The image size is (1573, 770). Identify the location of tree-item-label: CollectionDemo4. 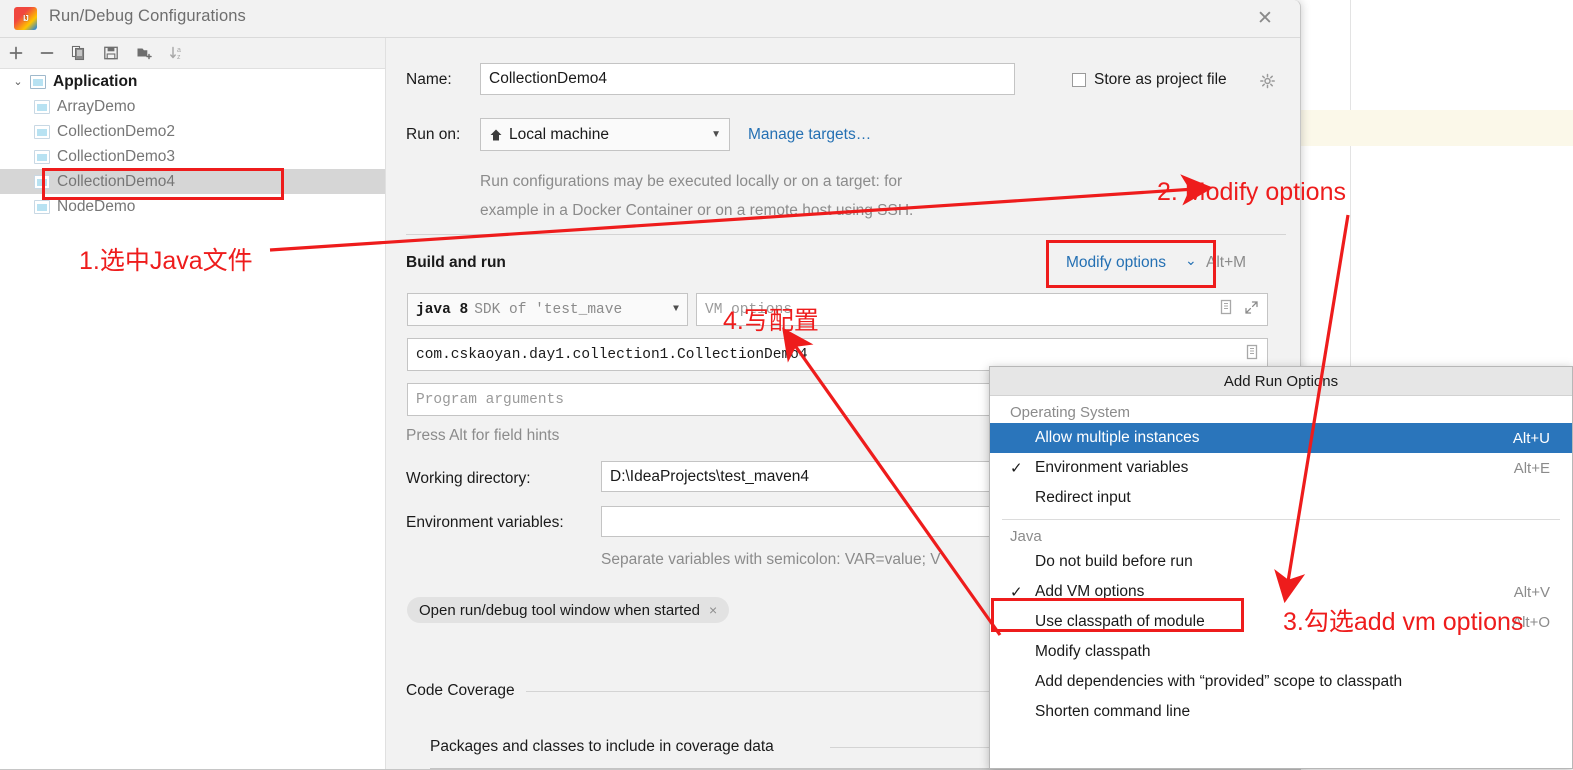
(116, 181).